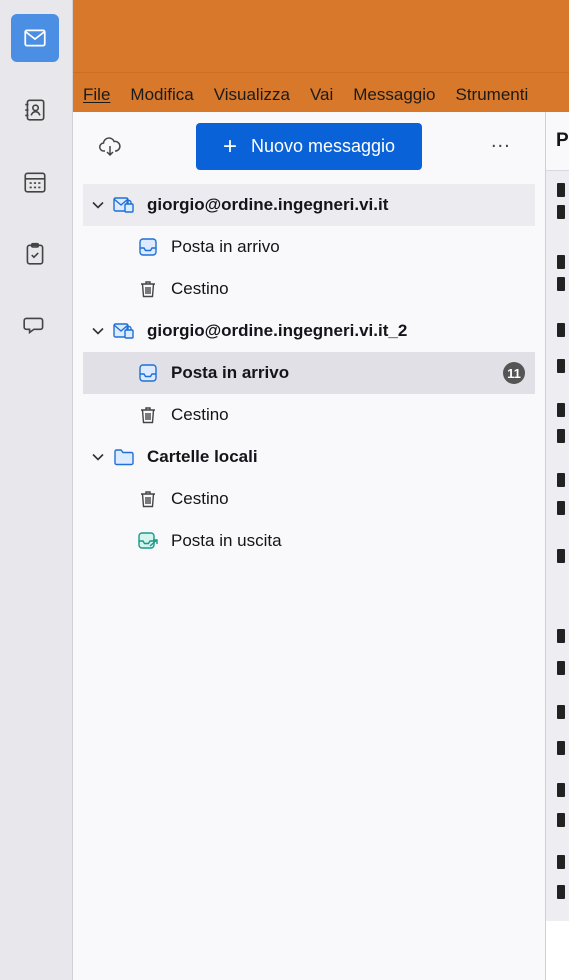 The height and width of the screenshot is (980, 569). I want to click on message-list-header-text: P, so click(562, 140).